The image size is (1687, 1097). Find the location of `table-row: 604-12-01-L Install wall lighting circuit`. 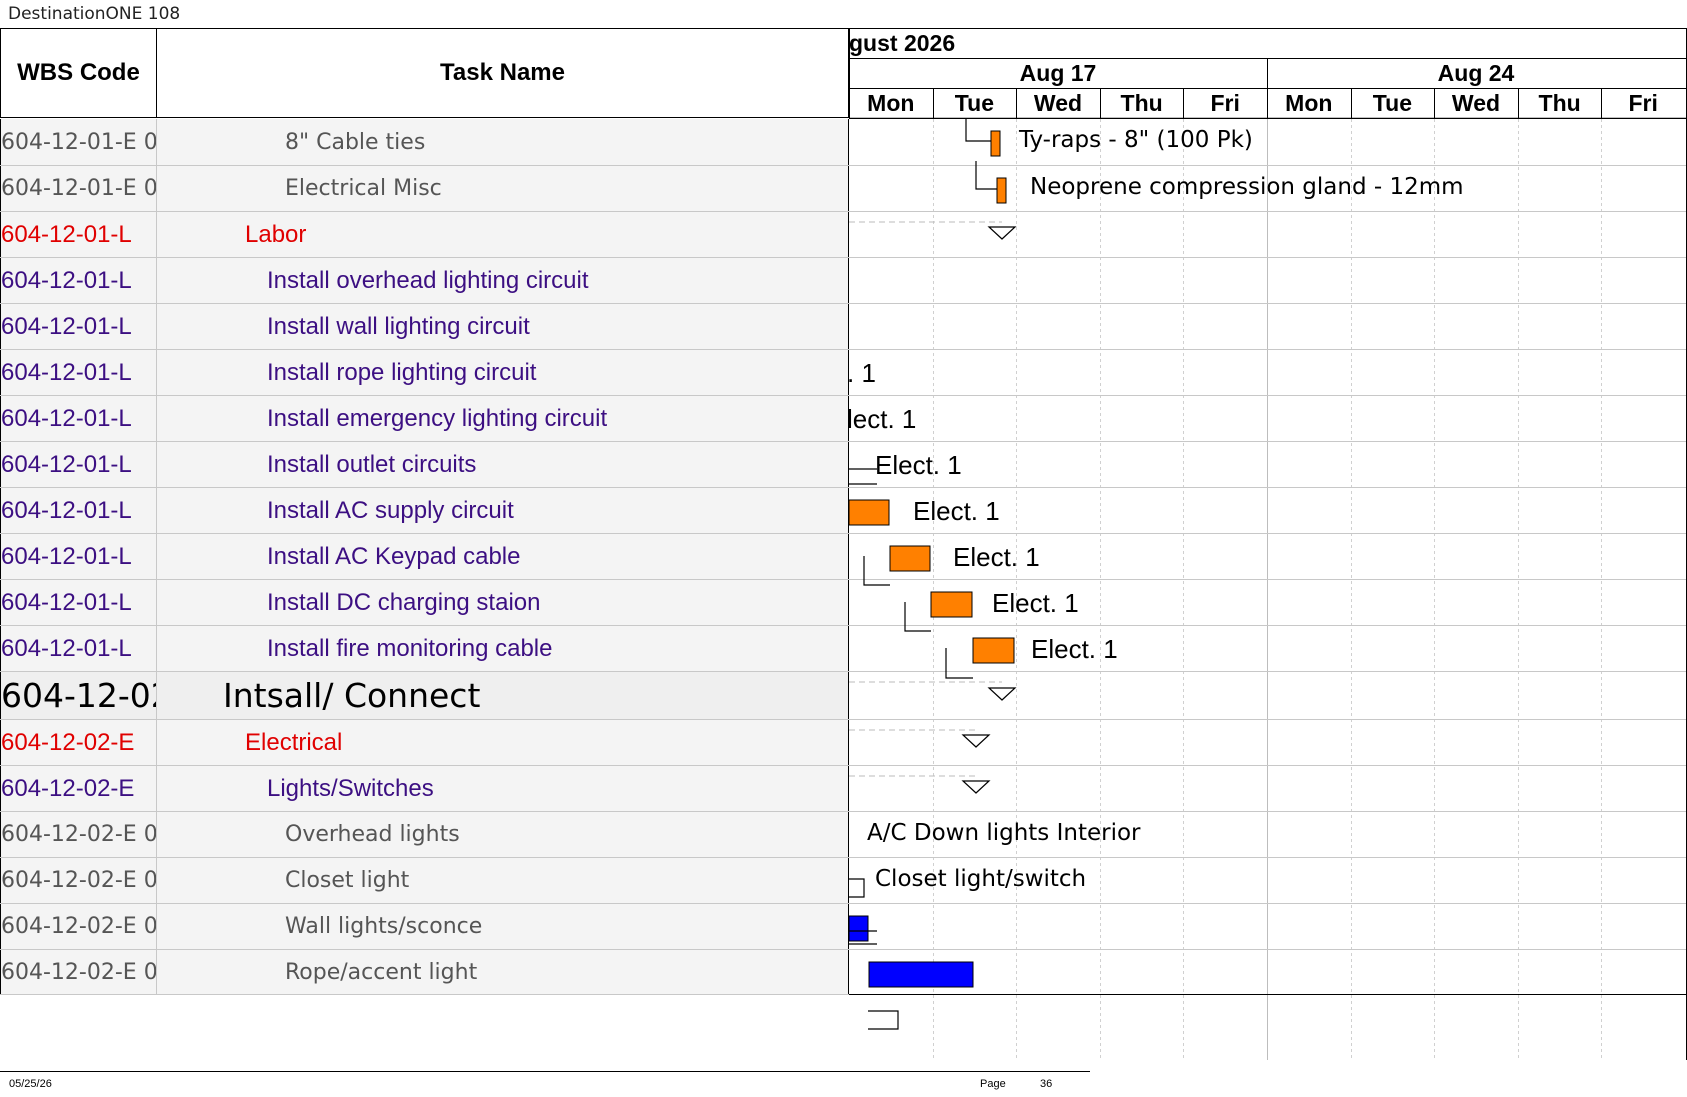

table-row: 604-12-01-L Install wall lighting circuit is located at coordinates (424, 327).